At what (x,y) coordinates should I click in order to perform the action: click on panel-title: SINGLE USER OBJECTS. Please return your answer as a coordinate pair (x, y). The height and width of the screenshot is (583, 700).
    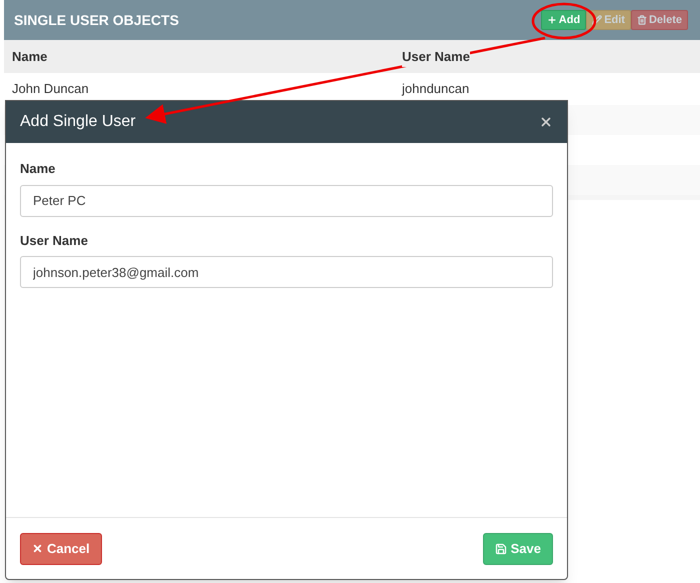
    Looking at the image, I should click on (96, 20).